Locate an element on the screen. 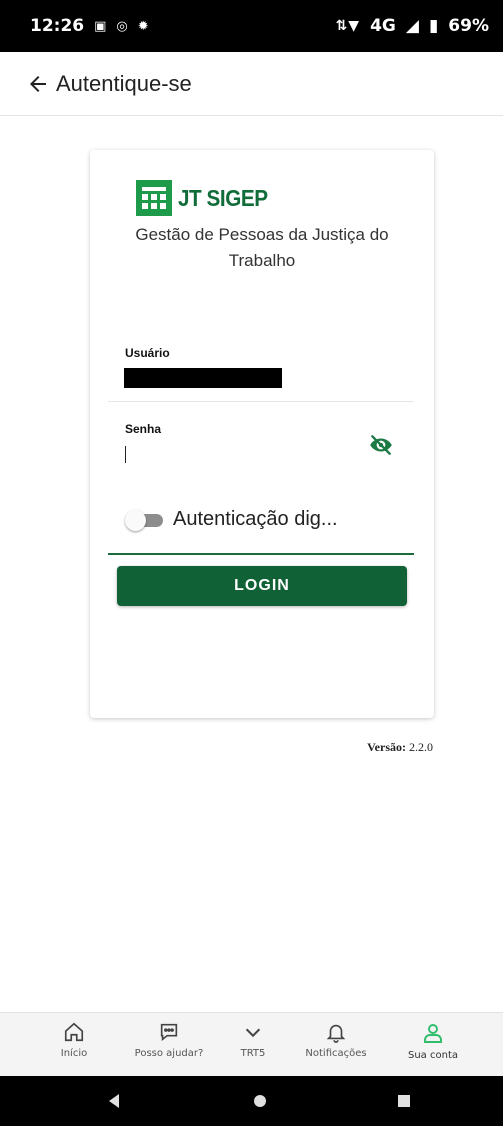 This screenshot has width=503, height=1126. status-bar: 12:26 ▣ ◎ ✹ ⇅▼ 4G ◢ ▮ 69% is located at coordinates (251, 26).